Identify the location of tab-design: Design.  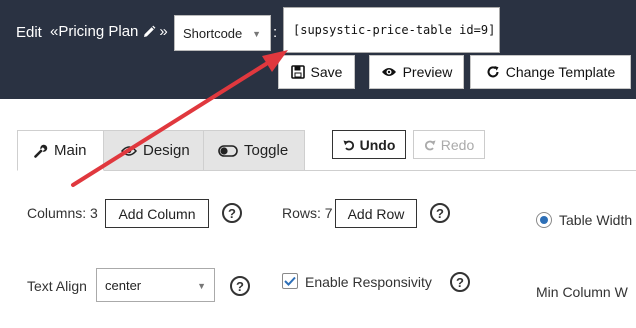
(154, 150).